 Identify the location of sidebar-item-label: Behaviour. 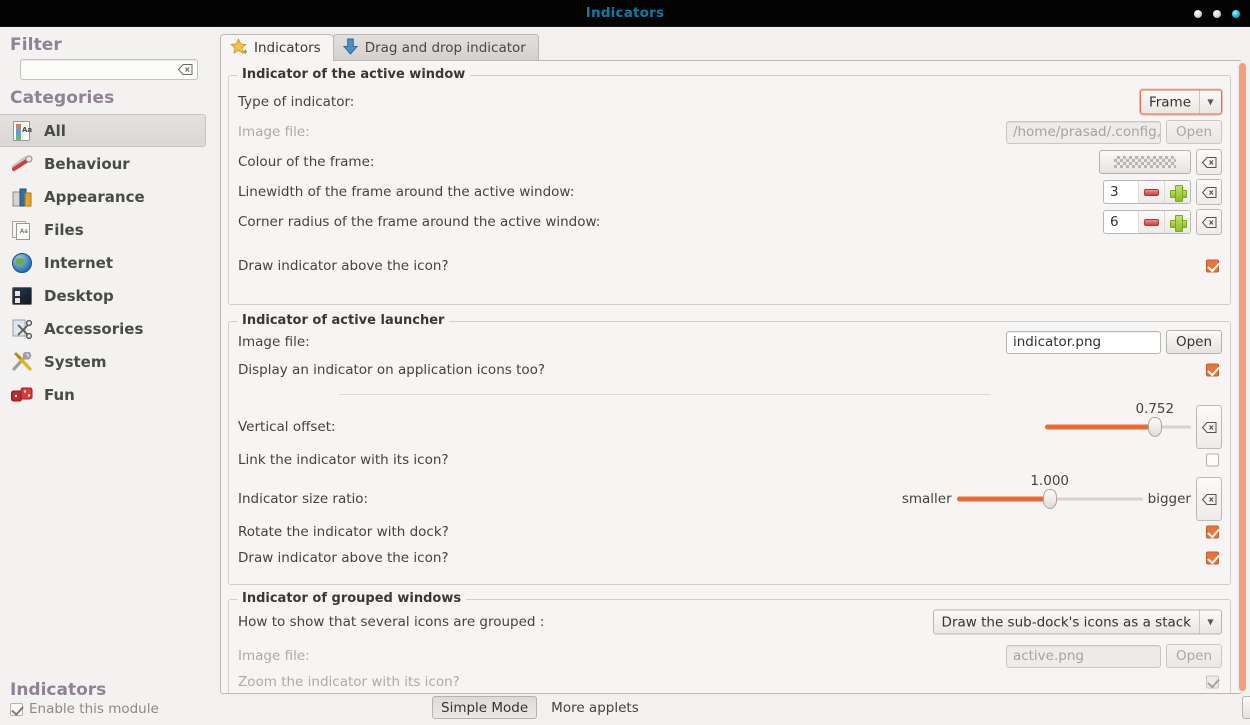
(87, 163).